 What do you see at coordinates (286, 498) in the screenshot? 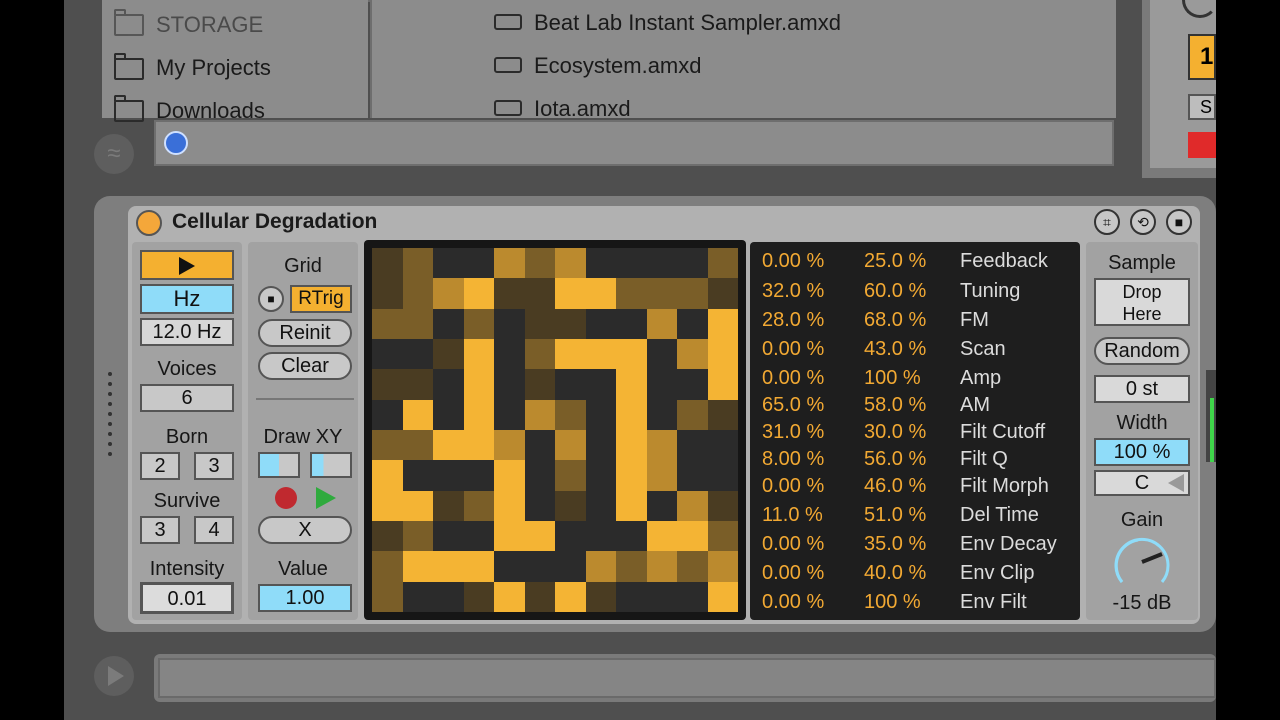
I see `record-icon` at bounding box center [286, 498].